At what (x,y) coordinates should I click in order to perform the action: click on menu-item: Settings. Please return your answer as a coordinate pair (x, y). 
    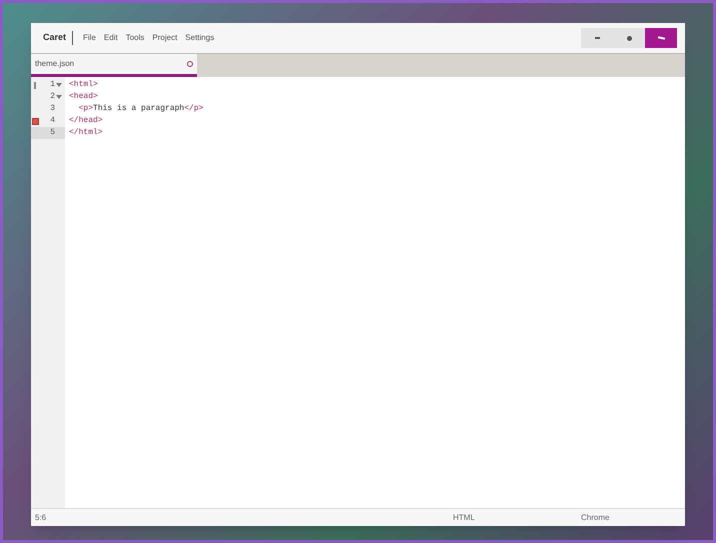
    Looking at the image, I should click on (199, 38).